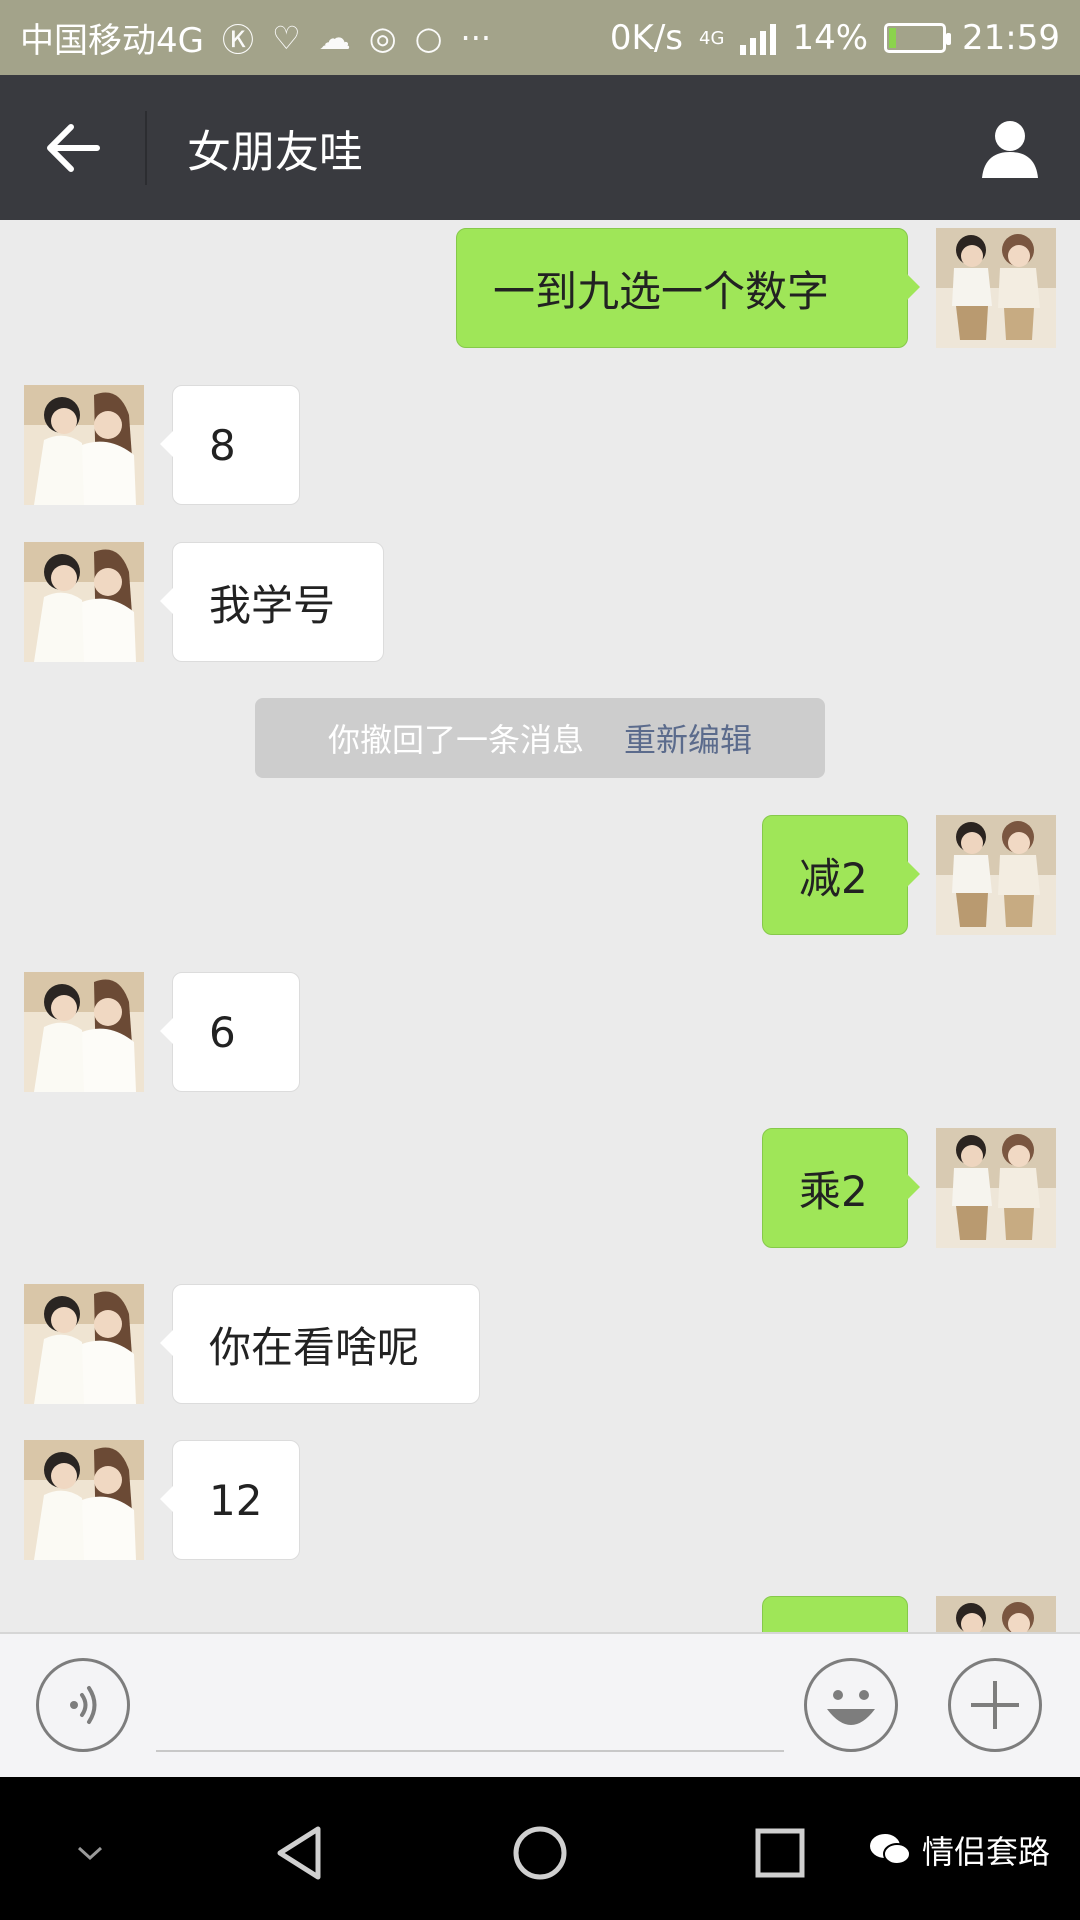 The width and height of the screenshot is (1080, 1920). I want to click on smiley-icon, so click(851, 1707).